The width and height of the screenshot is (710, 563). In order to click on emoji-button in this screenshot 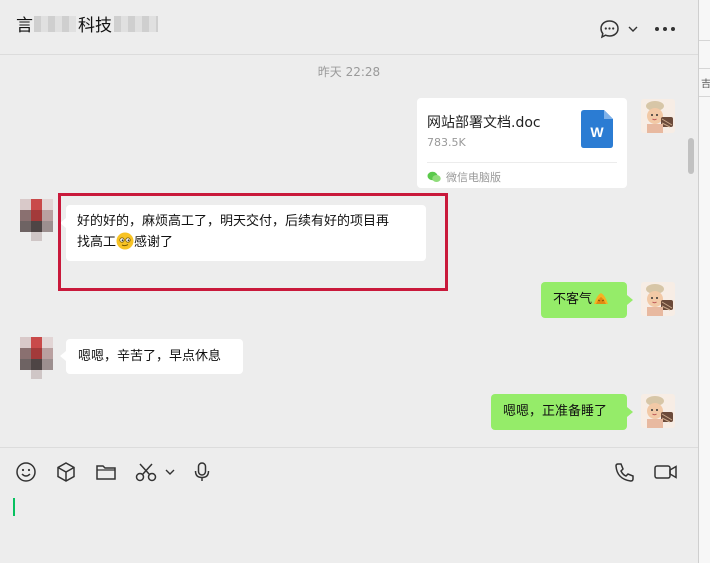, I will do `click(26, 472)`.